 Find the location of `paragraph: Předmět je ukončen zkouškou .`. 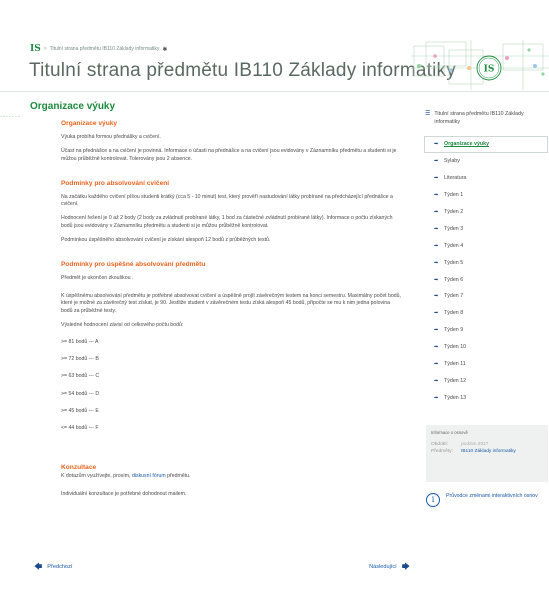

paragraph: Předmět je ukončen zkouškou . is located at coordinates (97, 278).